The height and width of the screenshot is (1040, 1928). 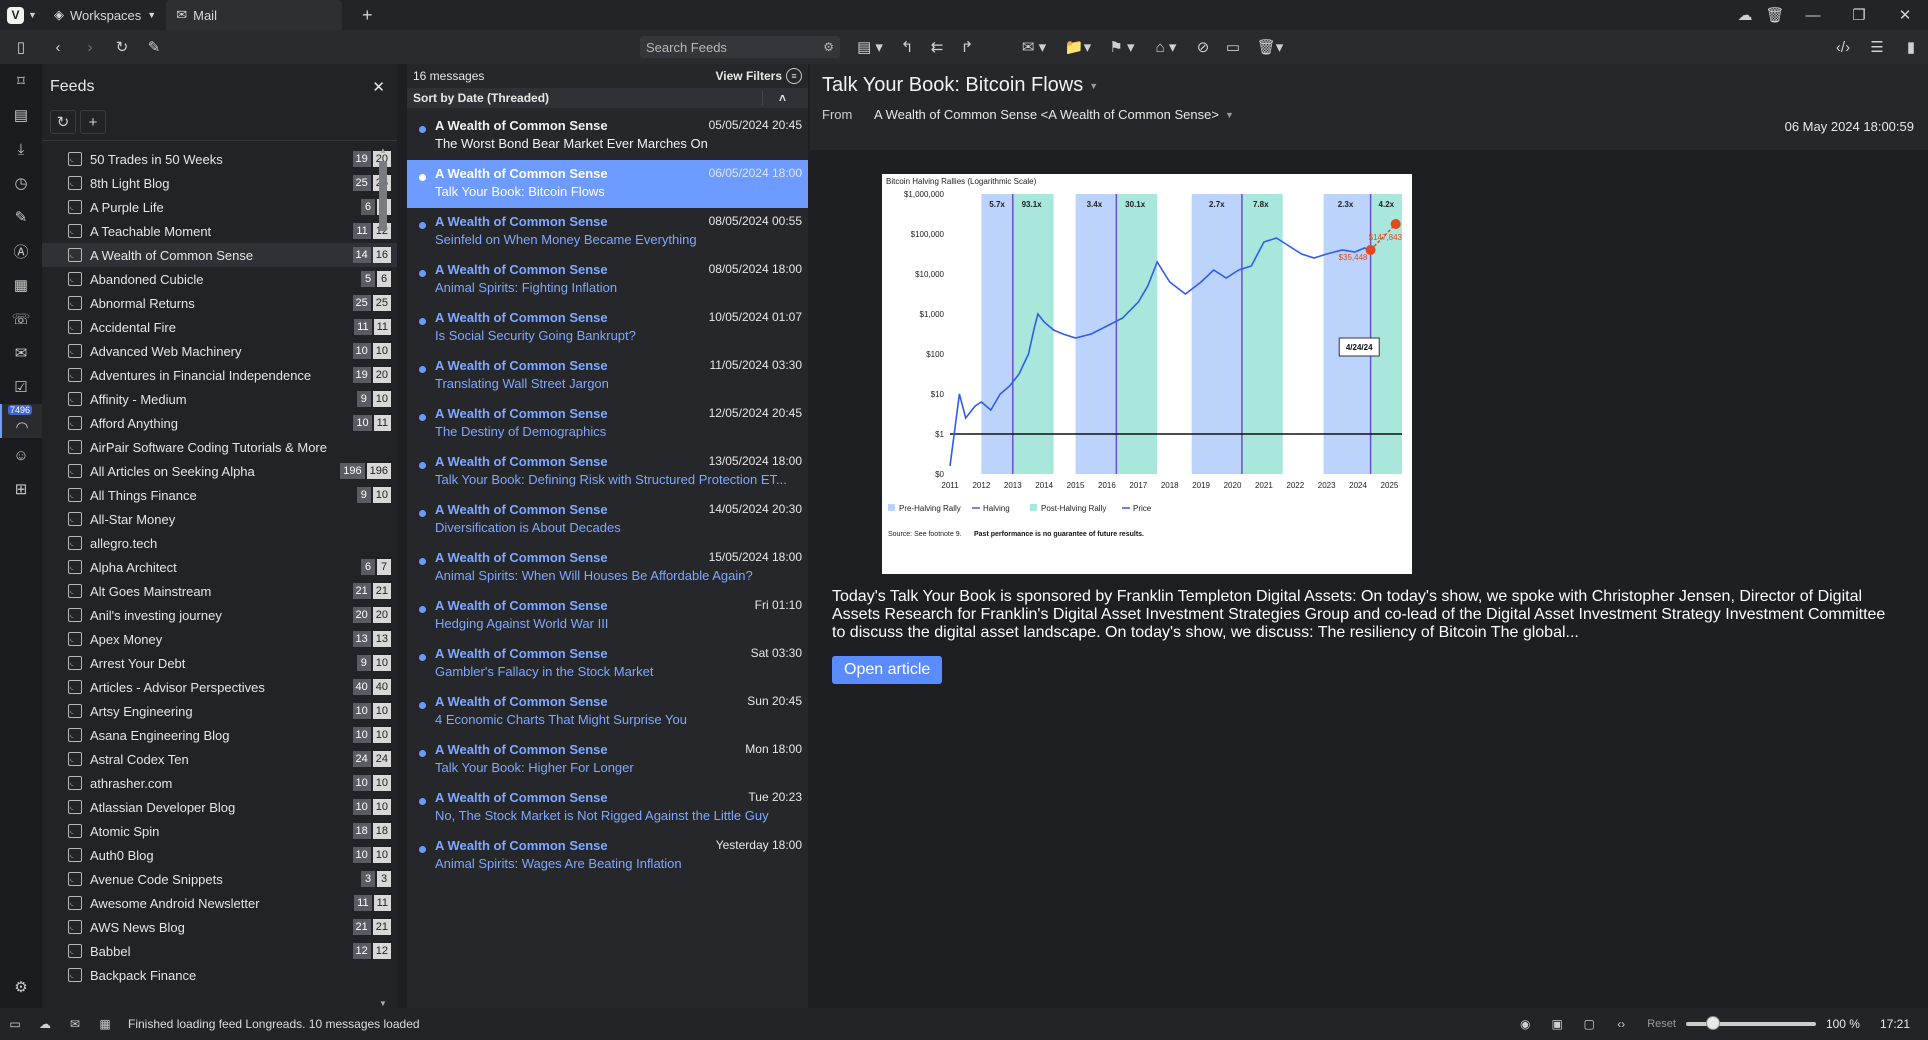 I want to click on mark-read-button: ✉ ▾, so click(x=1034, y=47).